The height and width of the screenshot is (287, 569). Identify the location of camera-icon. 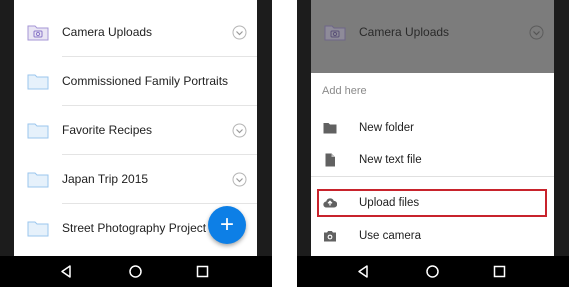
(330, 236).